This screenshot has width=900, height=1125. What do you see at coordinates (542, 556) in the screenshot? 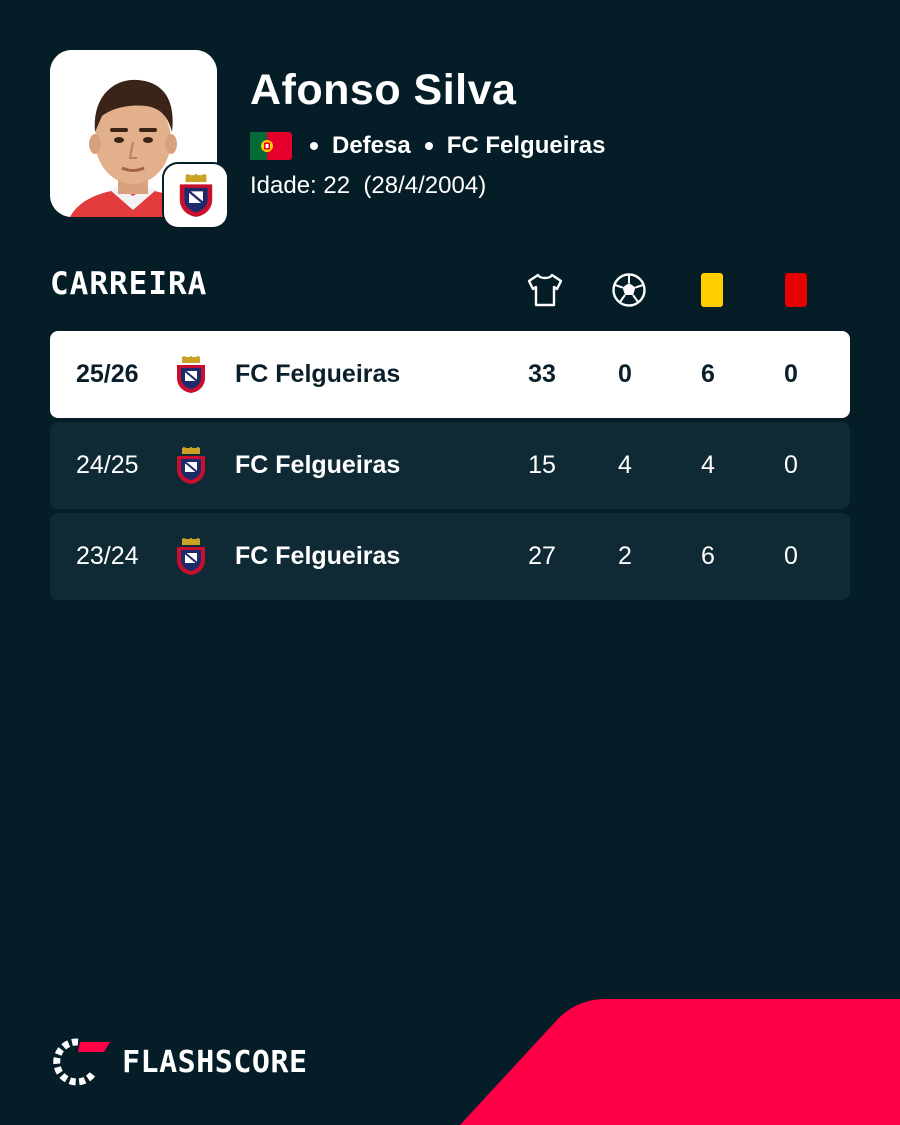
I see `apps-value: 27` at bounding box center [542, 556].